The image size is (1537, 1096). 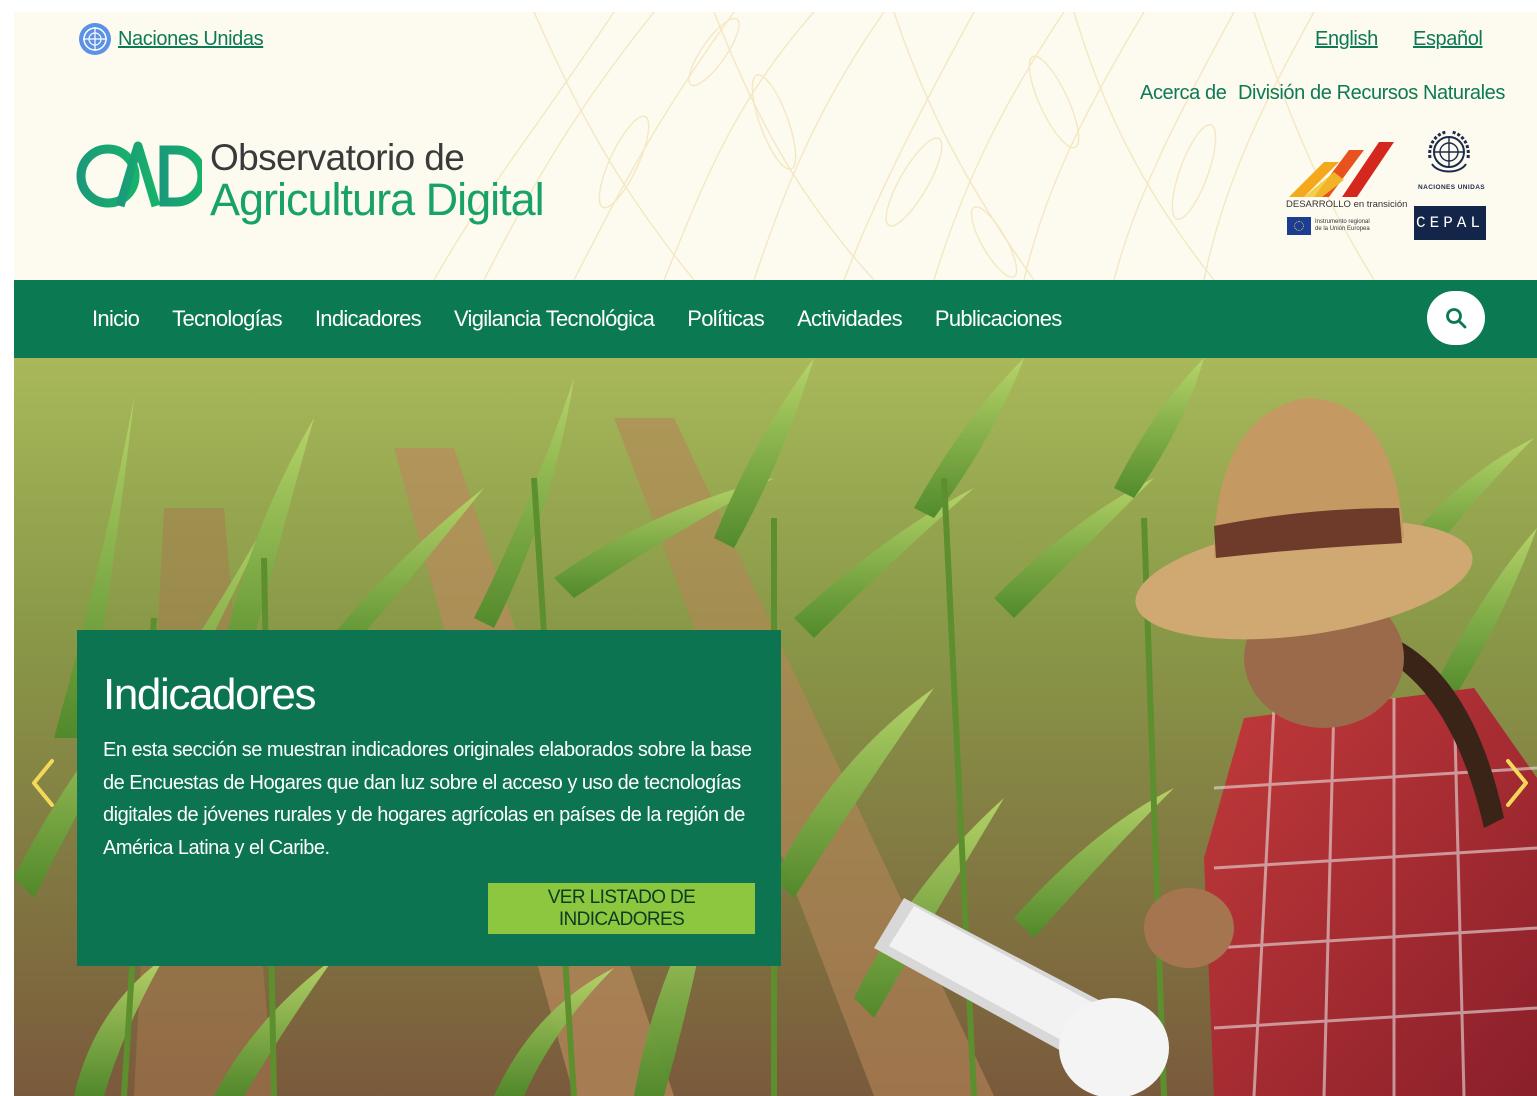 I want to click on un-link-group: Naciones Unidas, so click(x=171, y=39).